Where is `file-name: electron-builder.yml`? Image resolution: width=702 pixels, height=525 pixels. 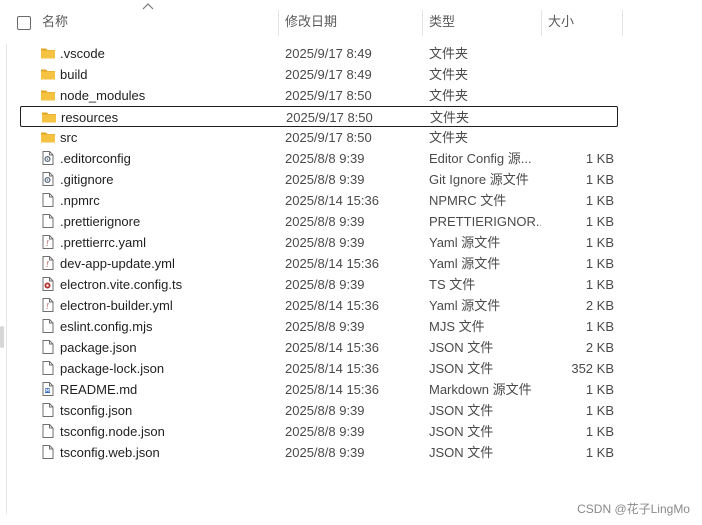
file-name: electron-builder.yml is located at coordinates (116, 305).